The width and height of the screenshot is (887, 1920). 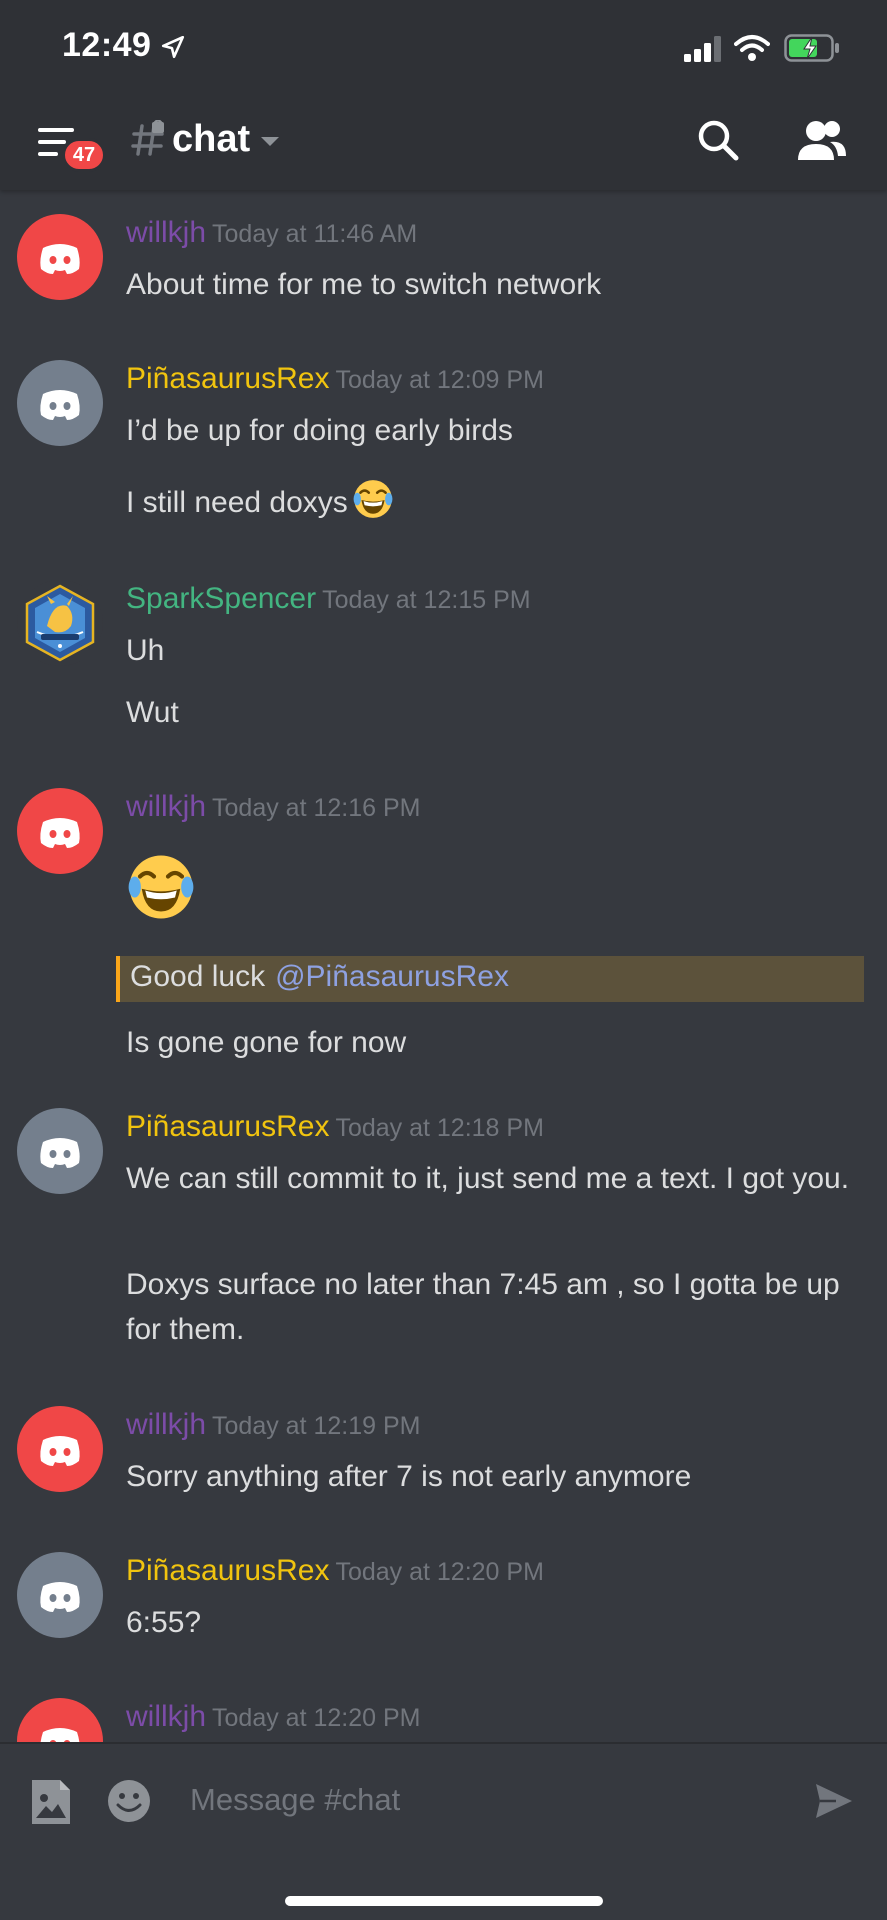 I want to click on send-icon, so click(x=834, y=1801).